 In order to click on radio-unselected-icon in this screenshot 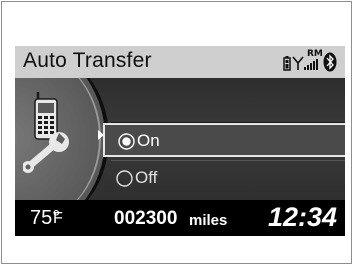, I will do `click(124, 178)`.